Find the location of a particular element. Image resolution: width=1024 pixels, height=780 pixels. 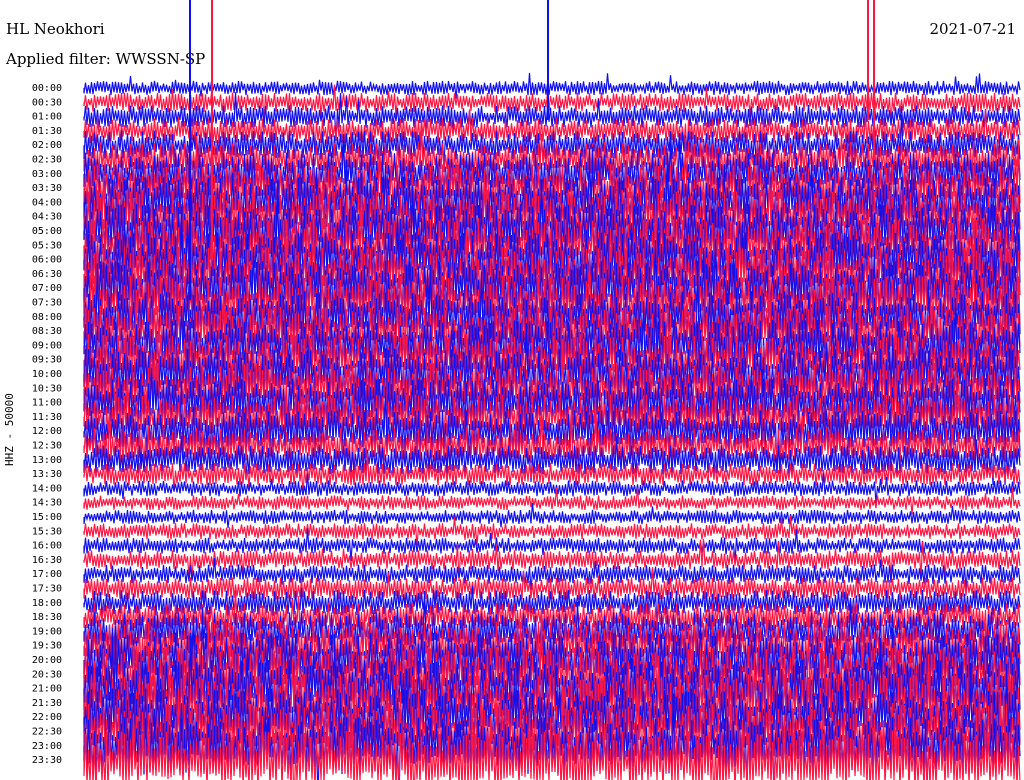

row-tick-label: 15:00 is located at coordinates (47, 517).